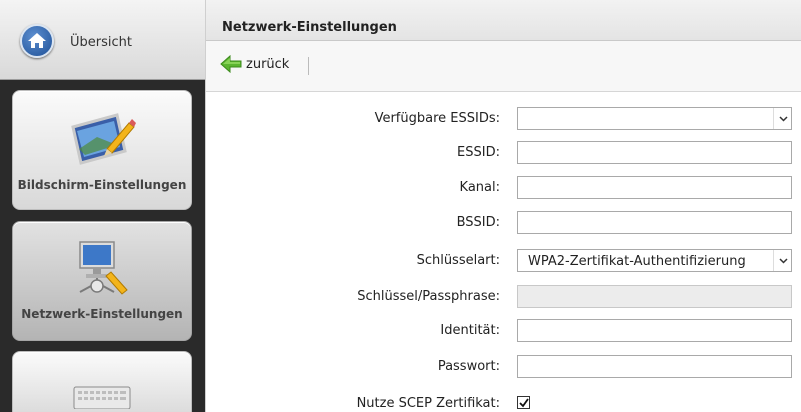  I want to click on key-type-select: WPA2-Zertifikat-Authentifizierung, so click(654, 260).